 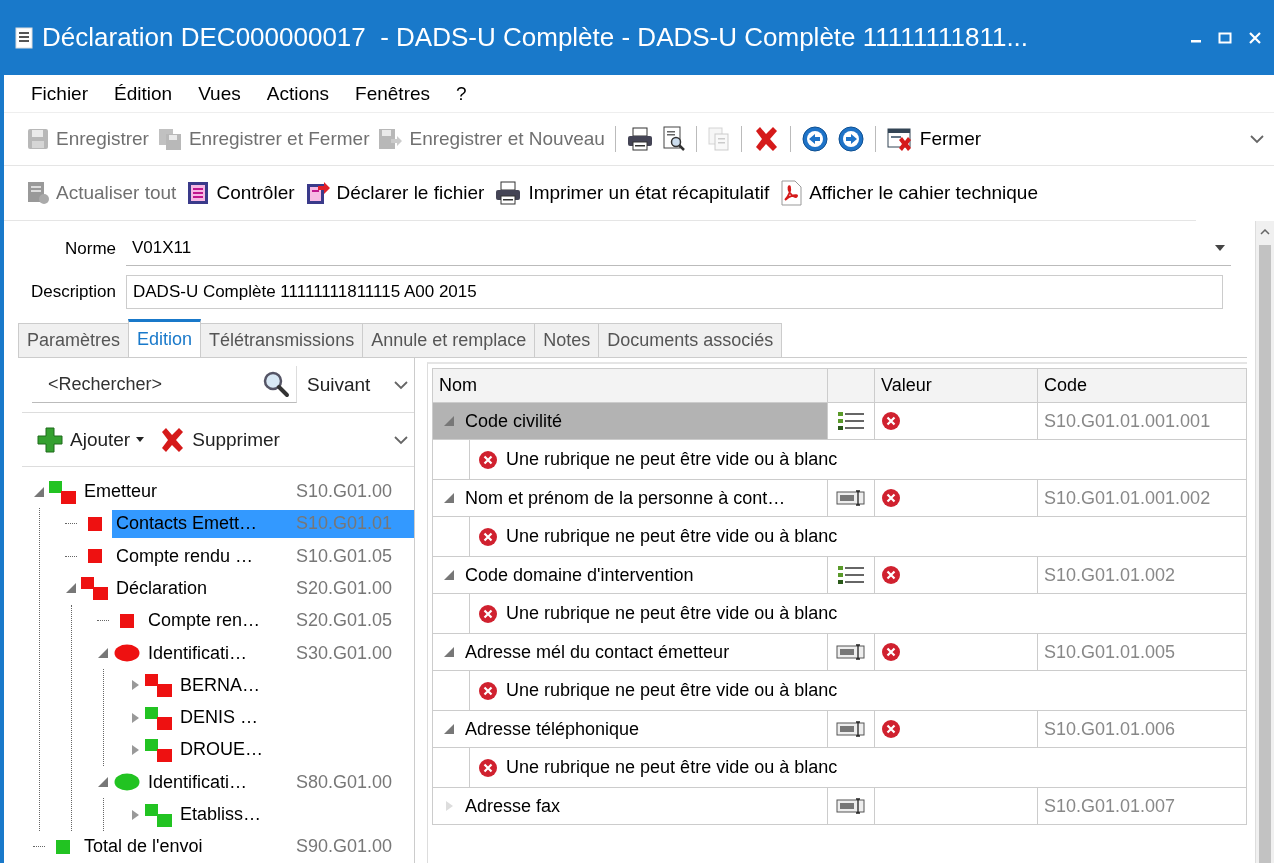 I want to click on table-row-header: Code domaine d'intervention, so click(x=630, y=575).